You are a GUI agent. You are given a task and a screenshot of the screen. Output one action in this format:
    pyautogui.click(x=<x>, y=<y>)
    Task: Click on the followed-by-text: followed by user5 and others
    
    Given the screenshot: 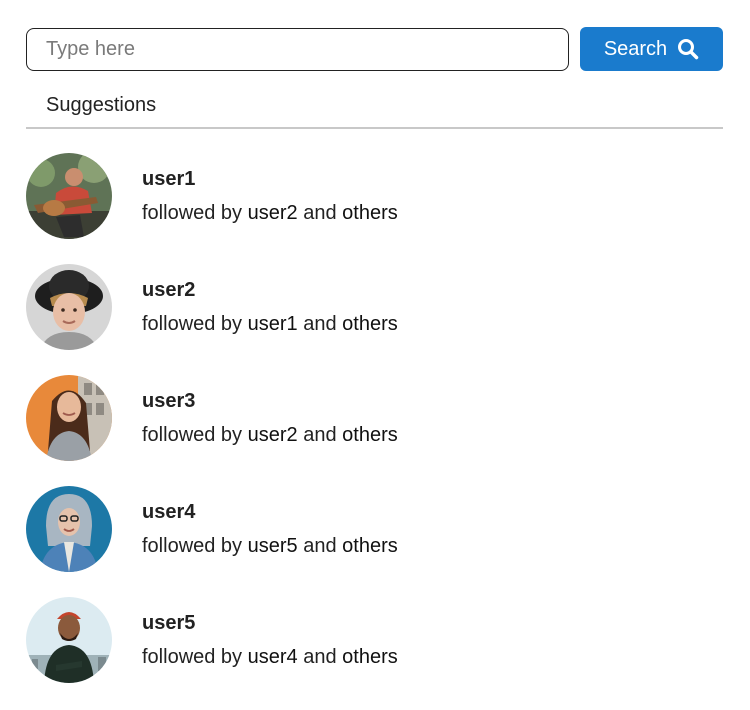 What is the action you would take?
    pyautogui.click(x=270, y=546)
    